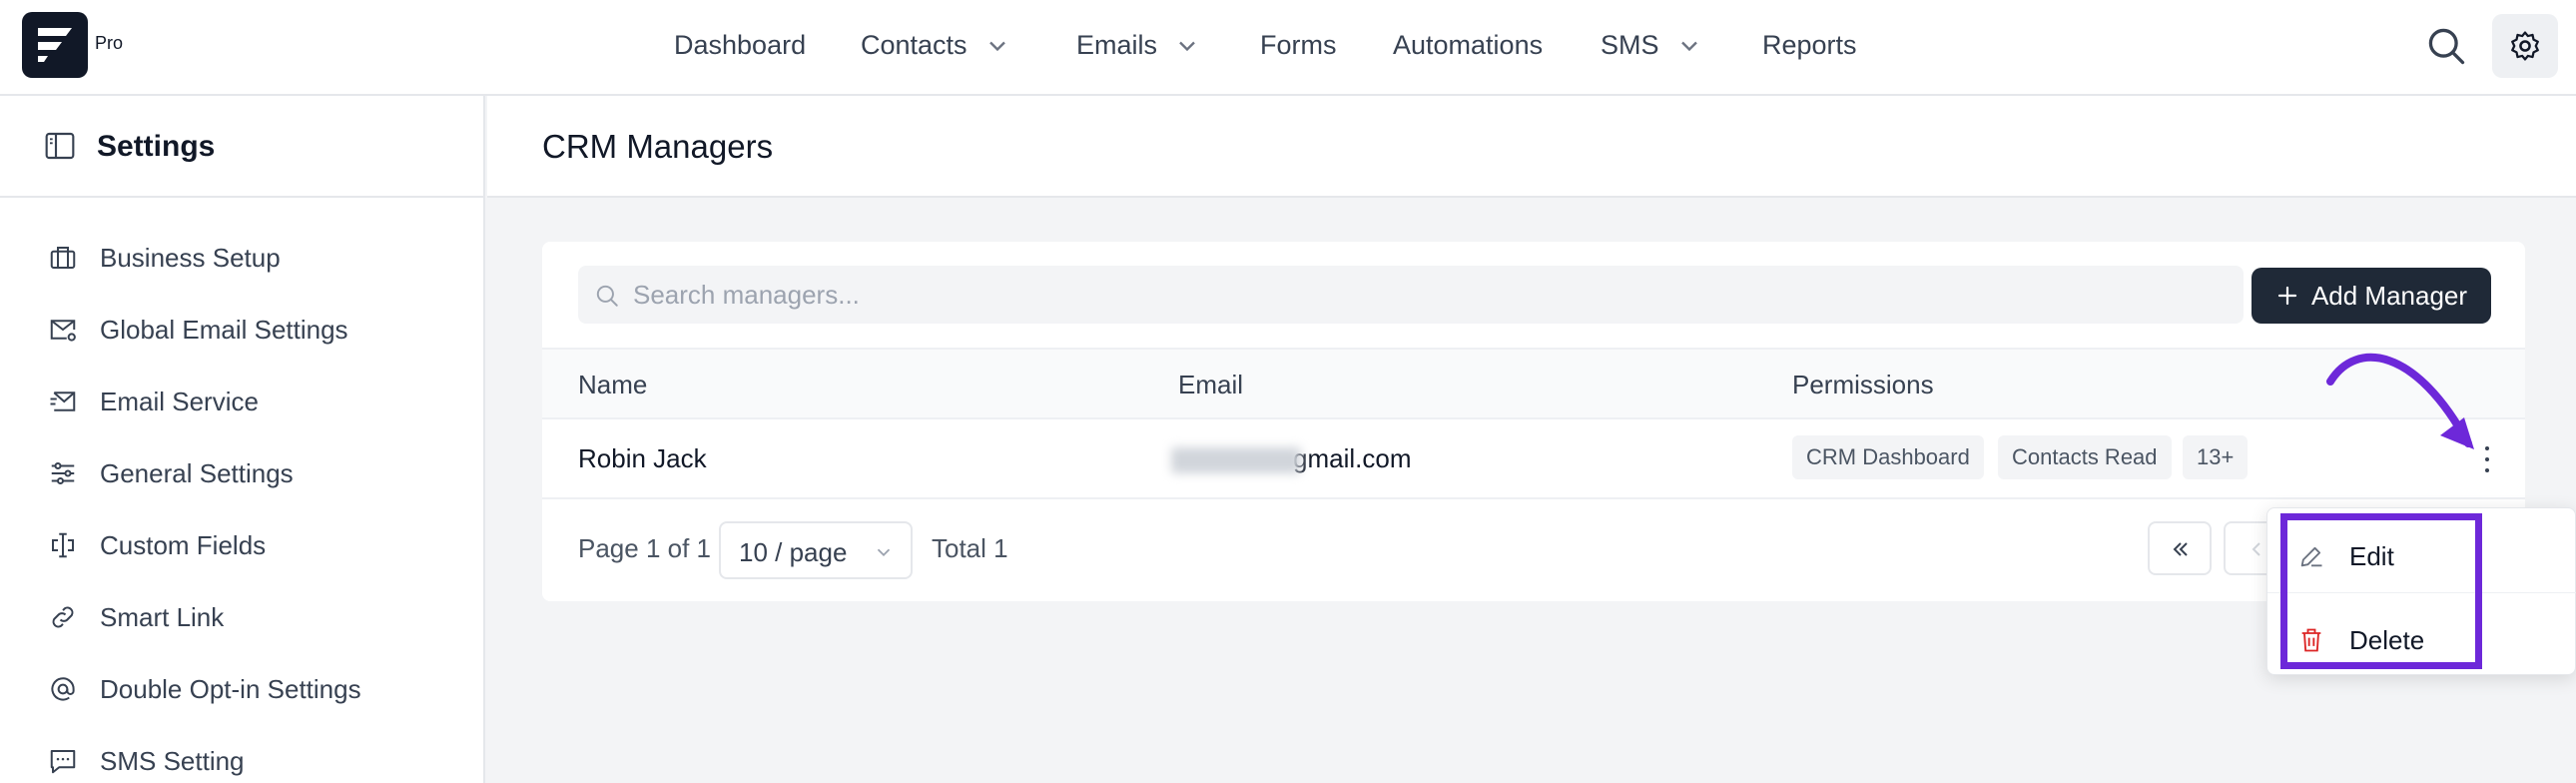 The image size is (2576, 783). I want to click on search-input, so click(1432, 295).